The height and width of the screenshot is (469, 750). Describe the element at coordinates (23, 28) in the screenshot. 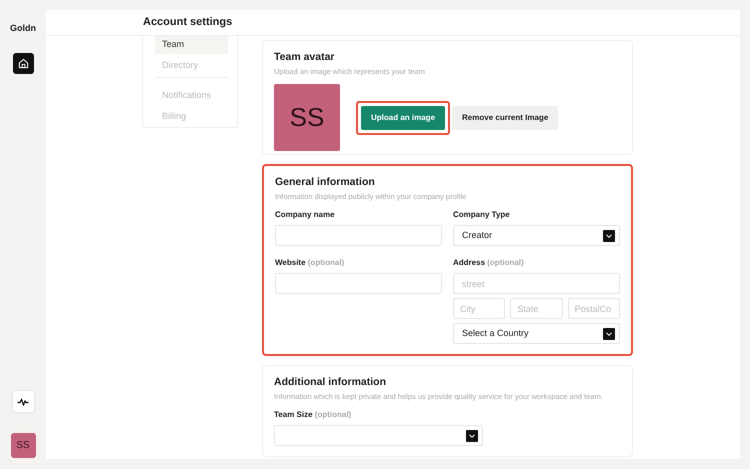

I see `app-logo: Goldn` at that location.